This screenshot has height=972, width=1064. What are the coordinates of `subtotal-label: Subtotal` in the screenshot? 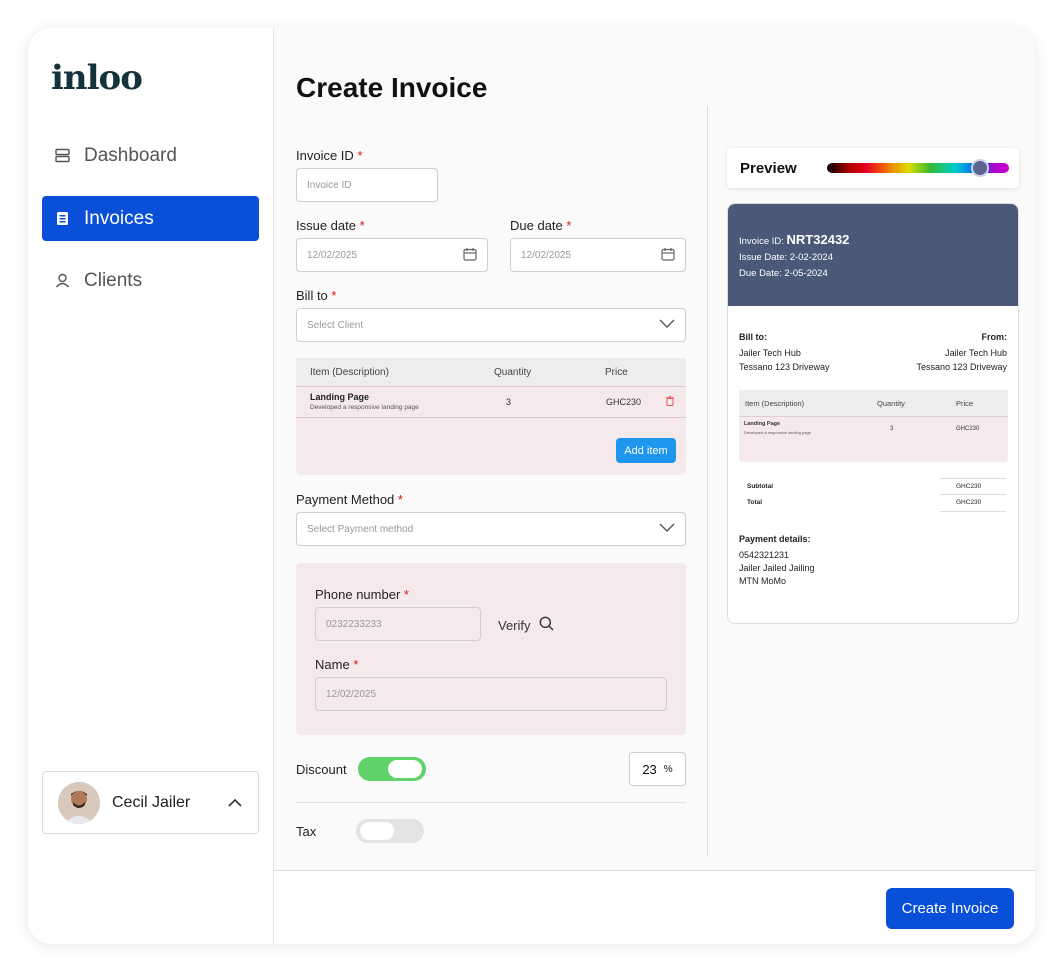 It's located at (760, 486).